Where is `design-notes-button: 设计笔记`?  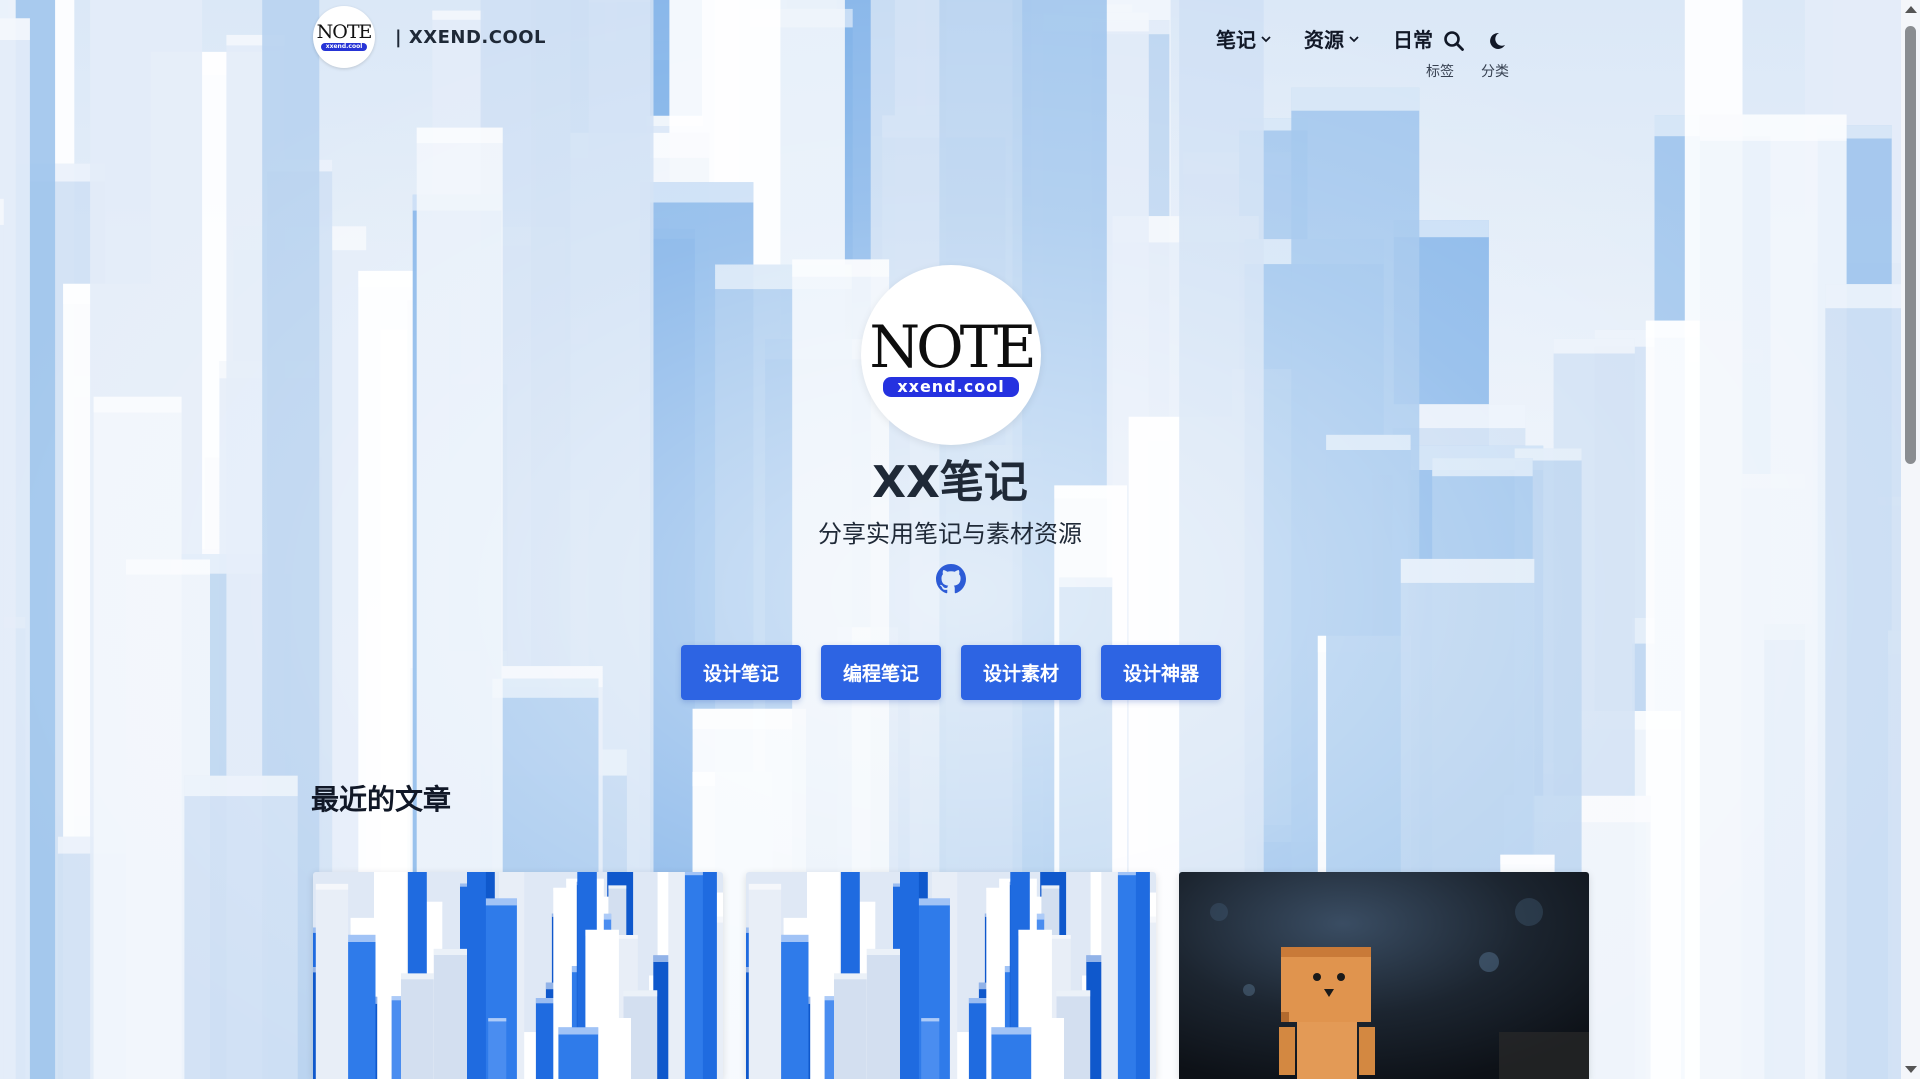 design-notes-button: 设计笔记 is located at coordinates (741, 672).